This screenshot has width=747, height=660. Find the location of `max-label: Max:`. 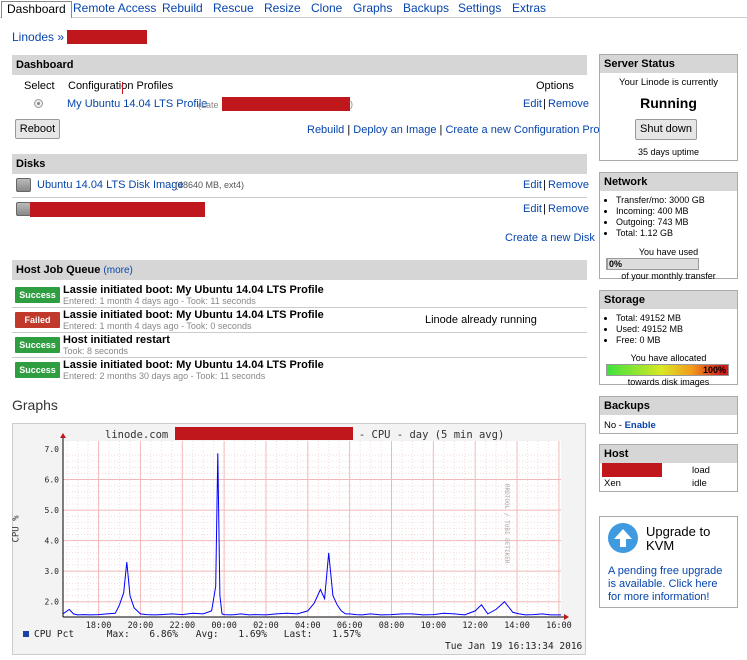

max-label: Max: is located at coordinates (118, 634).